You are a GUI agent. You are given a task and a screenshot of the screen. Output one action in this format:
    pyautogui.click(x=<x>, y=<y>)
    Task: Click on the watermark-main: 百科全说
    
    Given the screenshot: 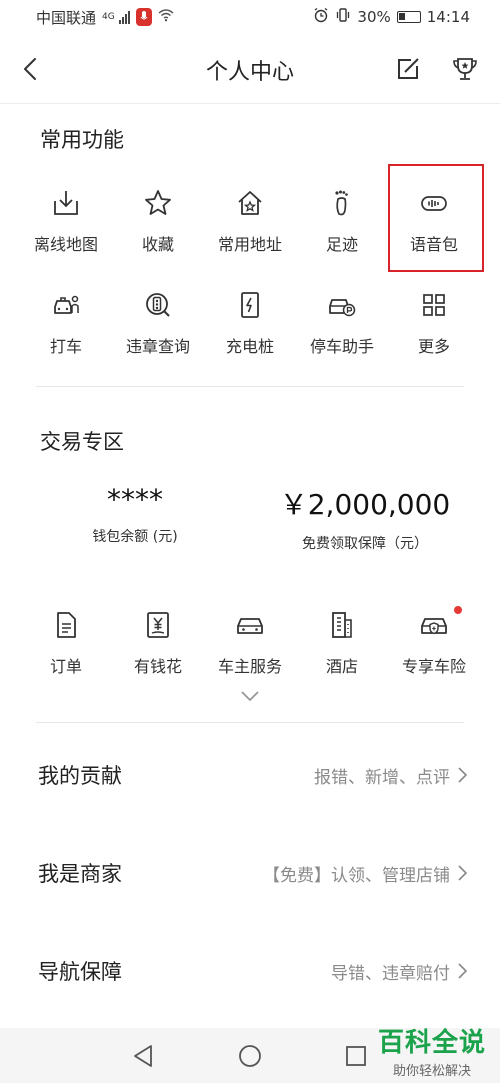 What is the action you would take?
    pyautogui.click(x=431, y=1043)
    